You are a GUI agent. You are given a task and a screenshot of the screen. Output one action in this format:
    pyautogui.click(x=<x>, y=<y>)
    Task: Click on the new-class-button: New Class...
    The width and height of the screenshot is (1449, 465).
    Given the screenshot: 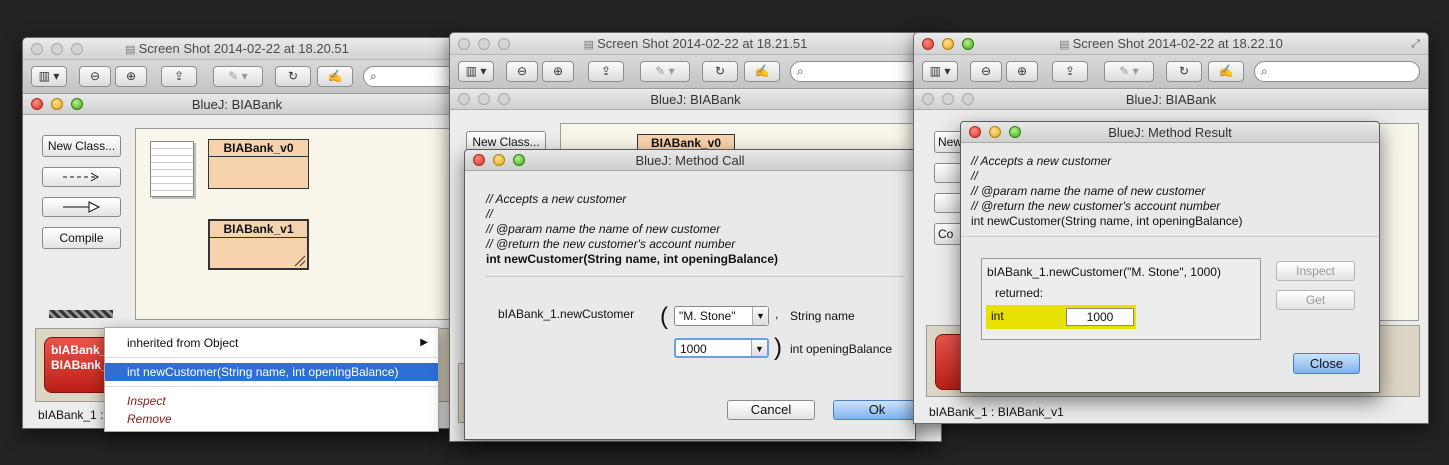 What is the action you would take?
    pyautogui.click(x=81, y=146)
    